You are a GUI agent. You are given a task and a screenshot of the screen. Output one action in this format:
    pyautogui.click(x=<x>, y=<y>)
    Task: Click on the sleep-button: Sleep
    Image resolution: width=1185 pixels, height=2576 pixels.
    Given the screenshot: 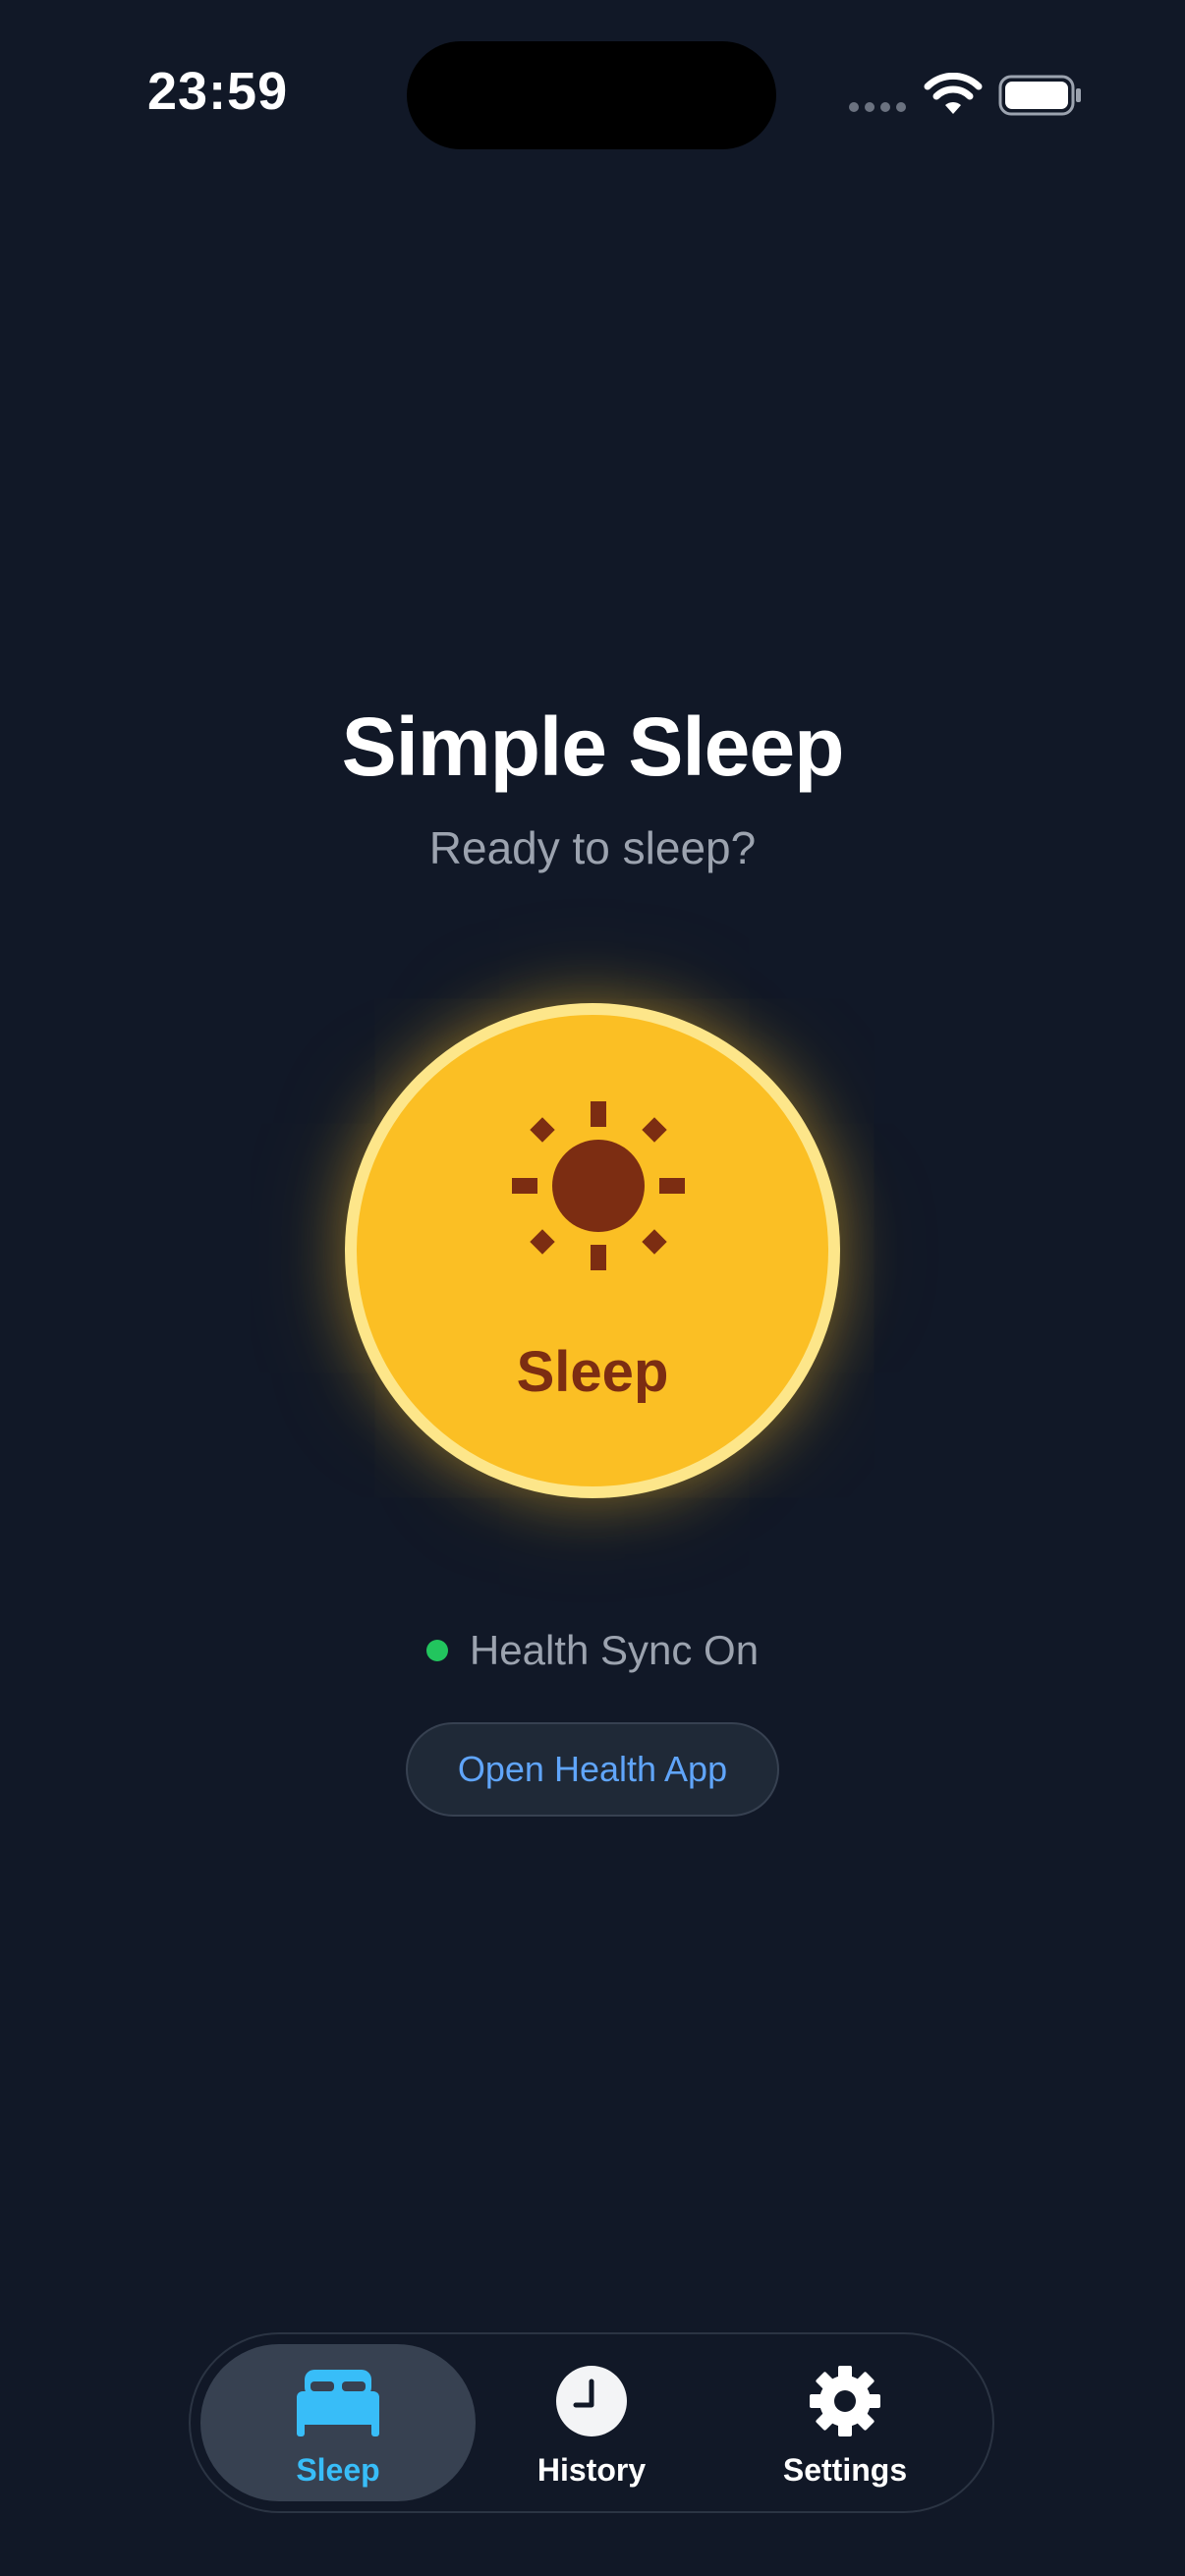 What is the action you would take?
    pyautogui.click(x=592, y=1250)
    